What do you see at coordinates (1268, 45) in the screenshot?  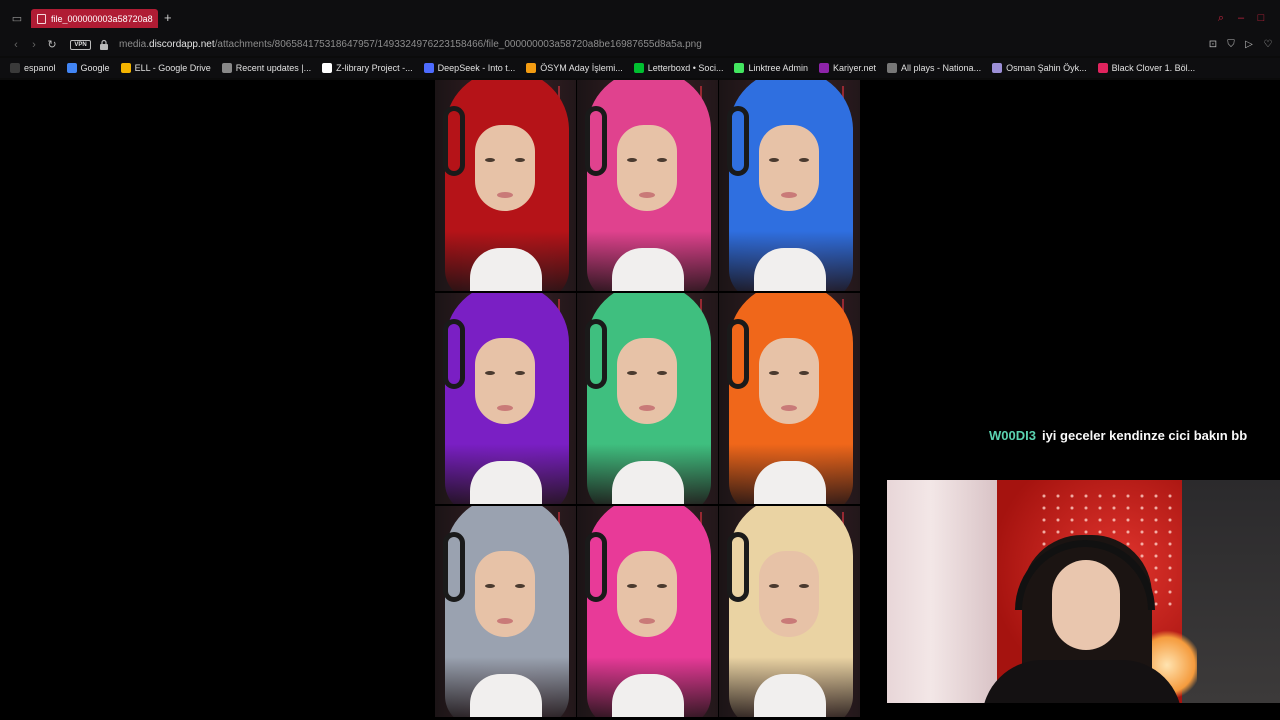 I see `heart-icon: ♡` at bounding box center [1268, 45].